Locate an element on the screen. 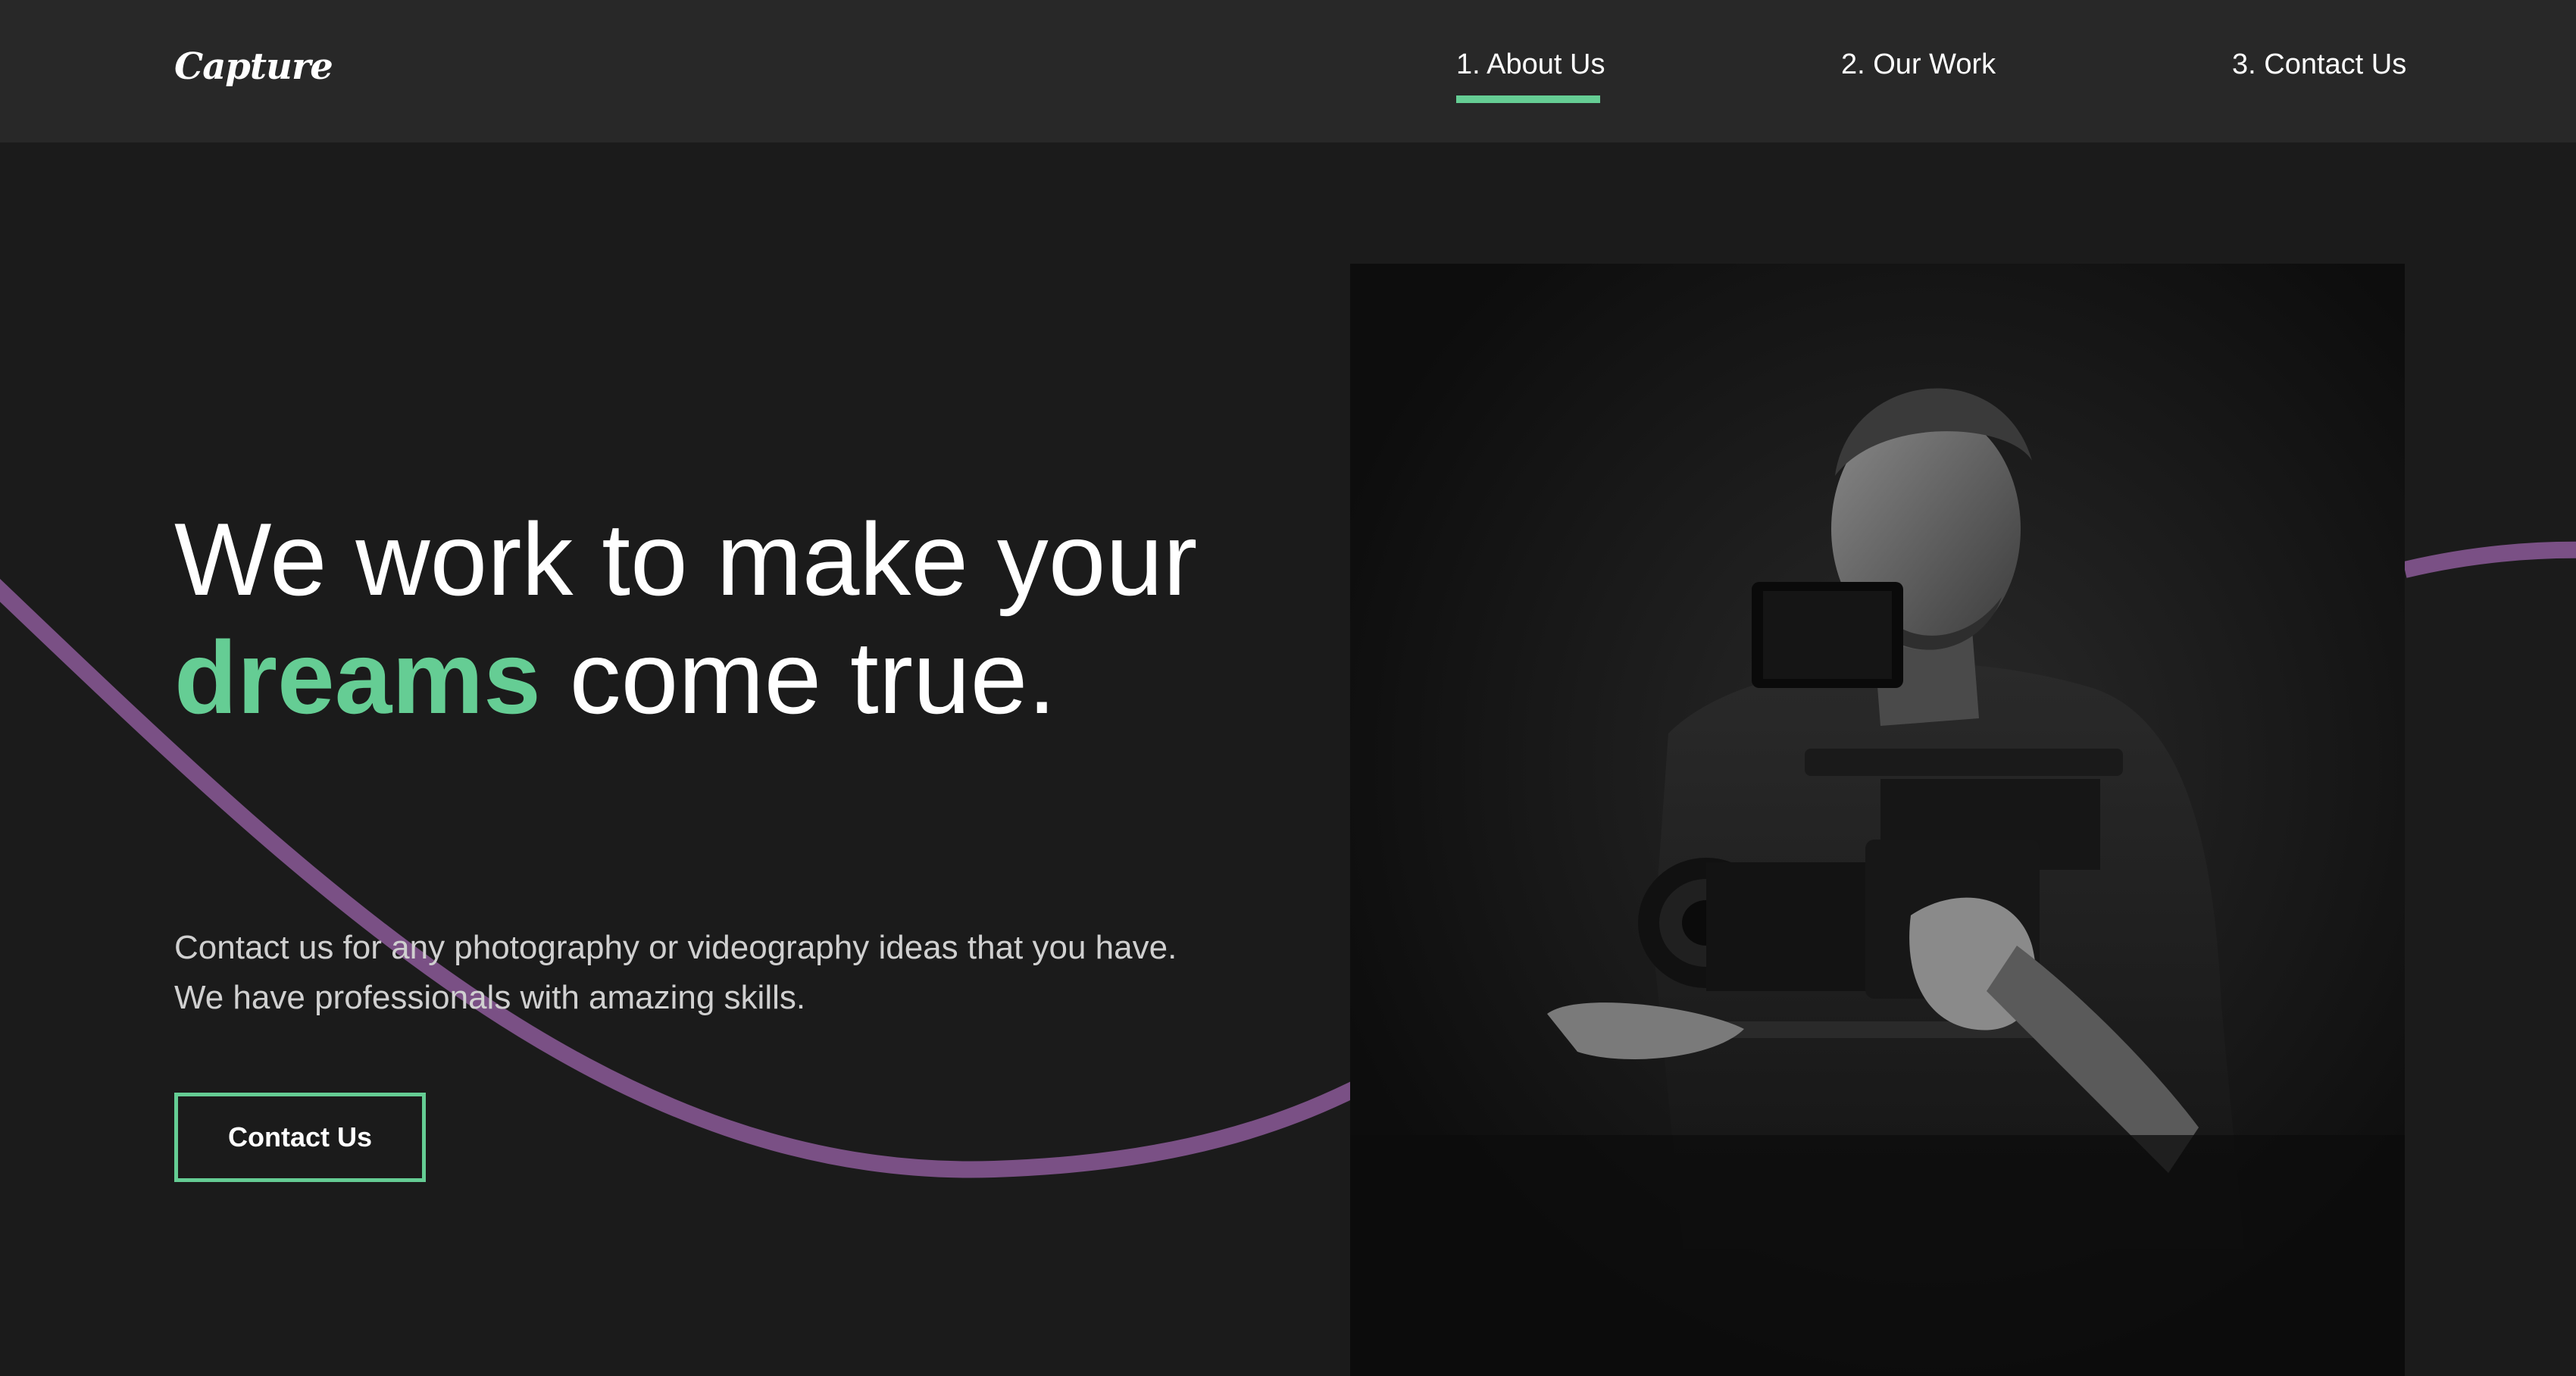  nav-contact-us: 3. Contact Us is located at coordinates (2319, 64).